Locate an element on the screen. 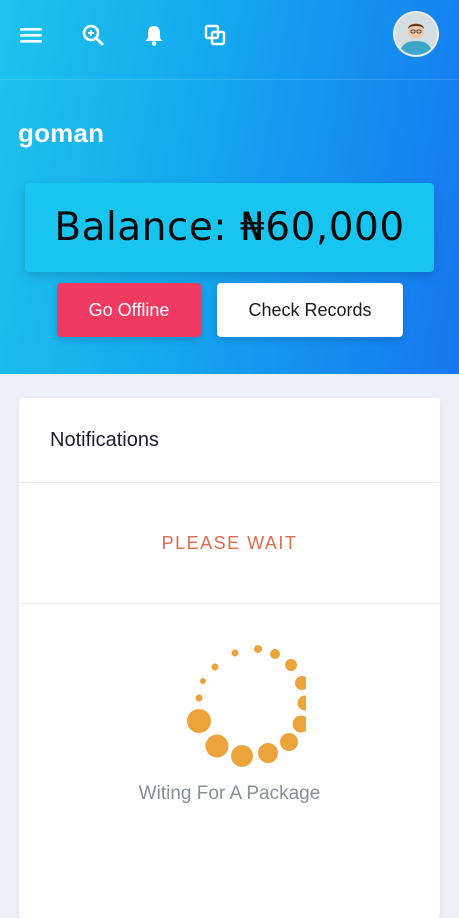  status-message: PLEASE WAIT is located at coordinates (229, 543).